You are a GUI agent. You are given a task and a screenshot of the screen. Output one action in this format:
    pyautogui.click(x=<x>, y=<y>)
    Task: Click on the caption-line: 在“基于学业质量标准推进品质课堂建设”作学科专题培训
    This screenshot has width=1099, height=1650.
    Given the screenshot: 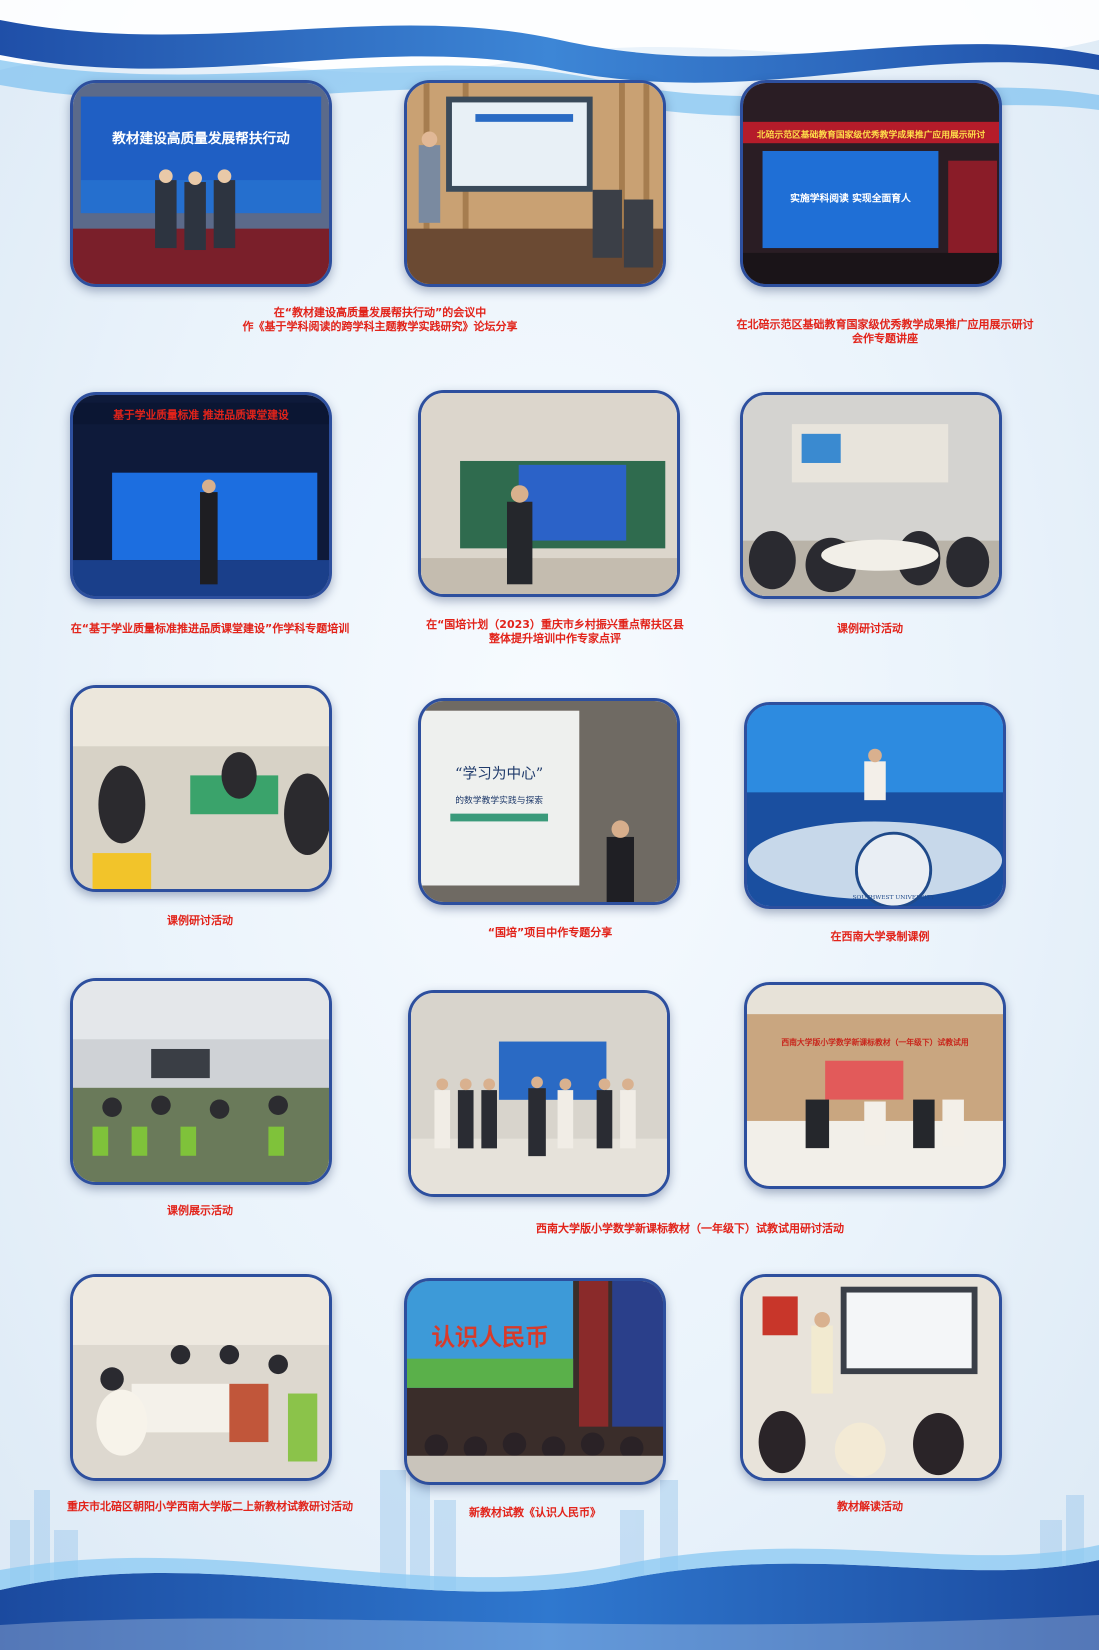 What is the action you would take?
    pyautogui.click(x=210, y=628)
    